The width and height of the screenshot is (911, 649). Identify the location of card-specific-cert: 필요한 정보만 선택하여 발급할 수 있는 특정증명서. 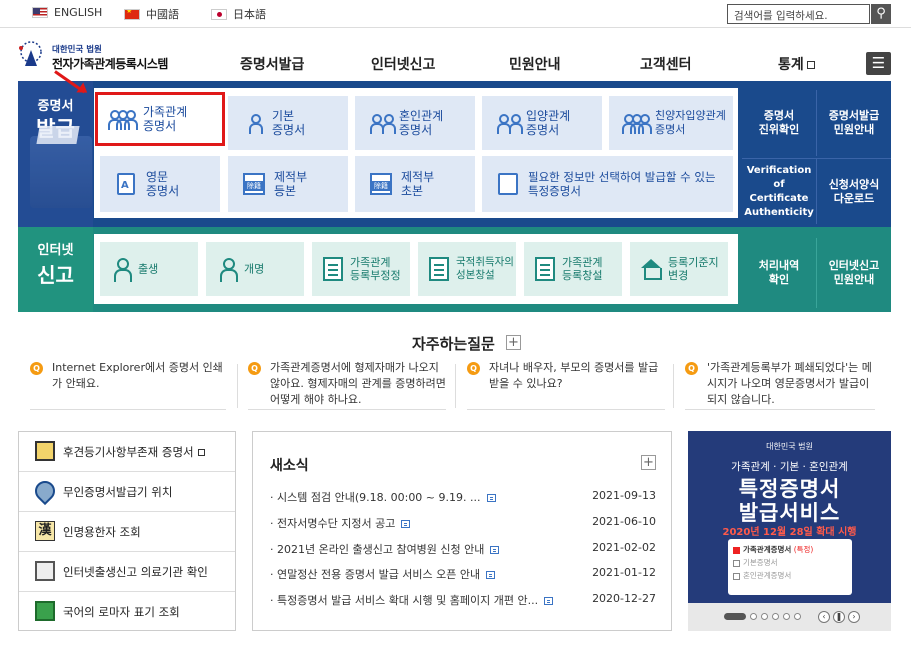
(607, 184).